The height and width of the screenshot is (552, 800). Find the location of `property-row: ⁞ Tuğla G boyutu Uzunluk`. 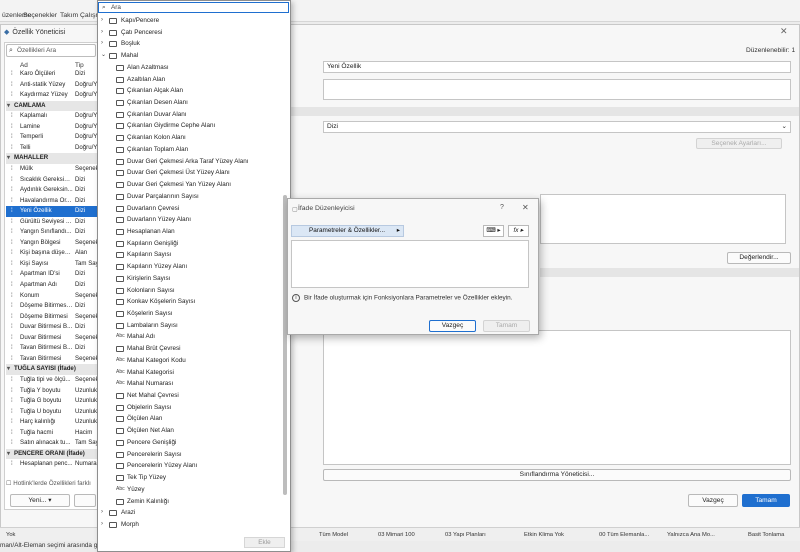

property-row: ⁞ Tuğla G boyutu Uzunluk is located at coordinates (52, 401).